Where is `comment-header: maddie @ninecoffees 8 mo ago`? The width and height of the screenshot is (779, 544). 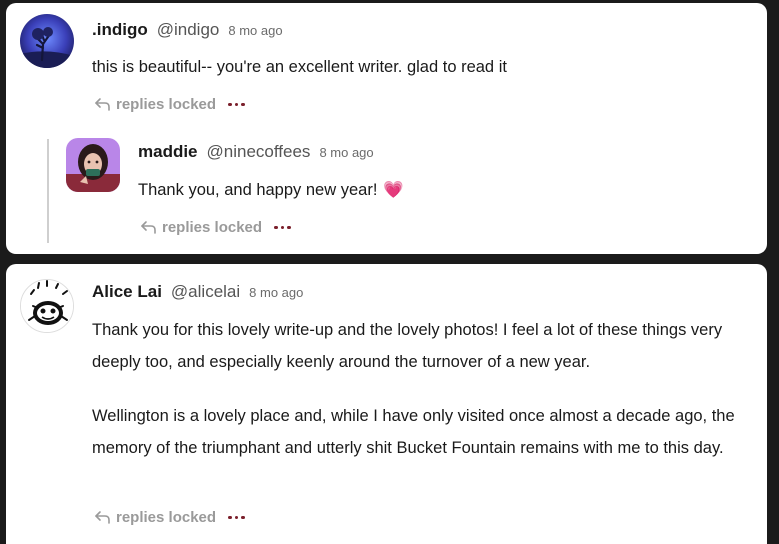
comment-header: maddie @ninecoffees 8 mo ago is located at coordinates (256, 152).